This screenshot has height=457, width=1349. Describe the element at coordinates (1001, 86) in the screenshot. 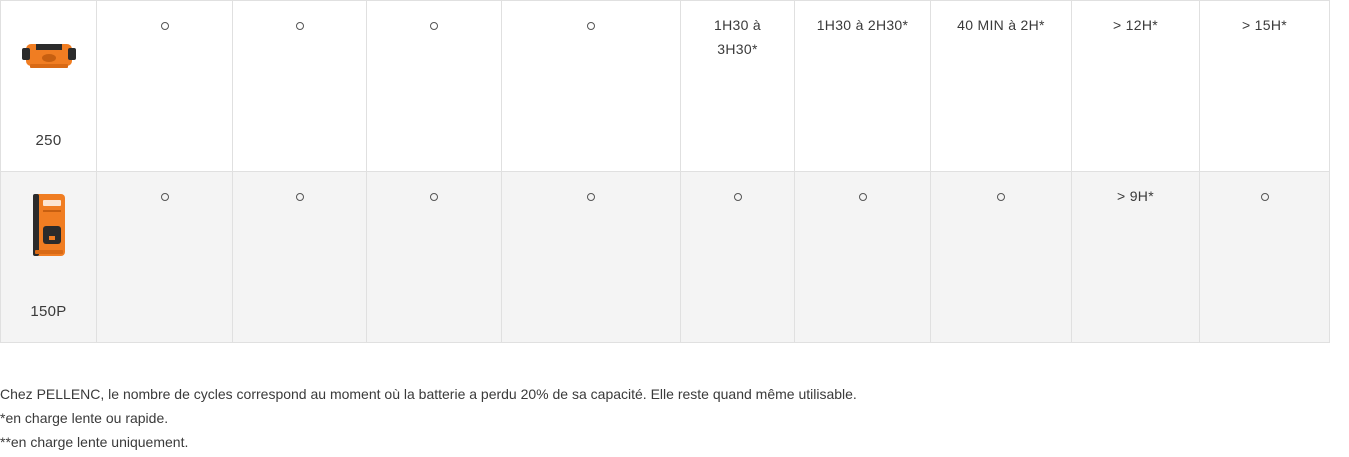

I see `table-cell: 40 MIN à 2H*` at that location.